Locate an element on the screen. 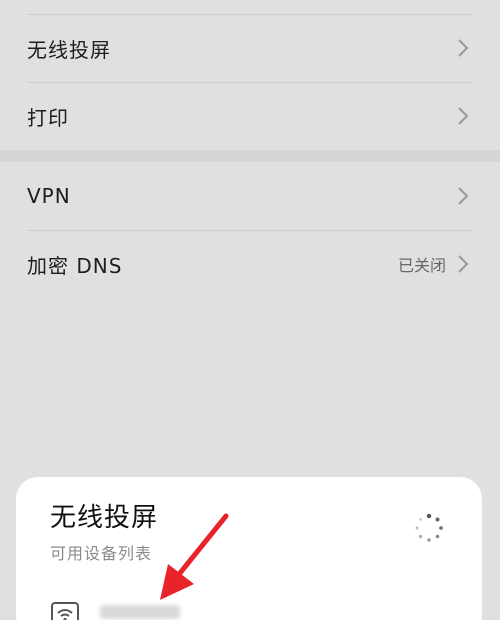 This screenshot has height=620, width=500. section-gap is located at coordinates (250, 156).